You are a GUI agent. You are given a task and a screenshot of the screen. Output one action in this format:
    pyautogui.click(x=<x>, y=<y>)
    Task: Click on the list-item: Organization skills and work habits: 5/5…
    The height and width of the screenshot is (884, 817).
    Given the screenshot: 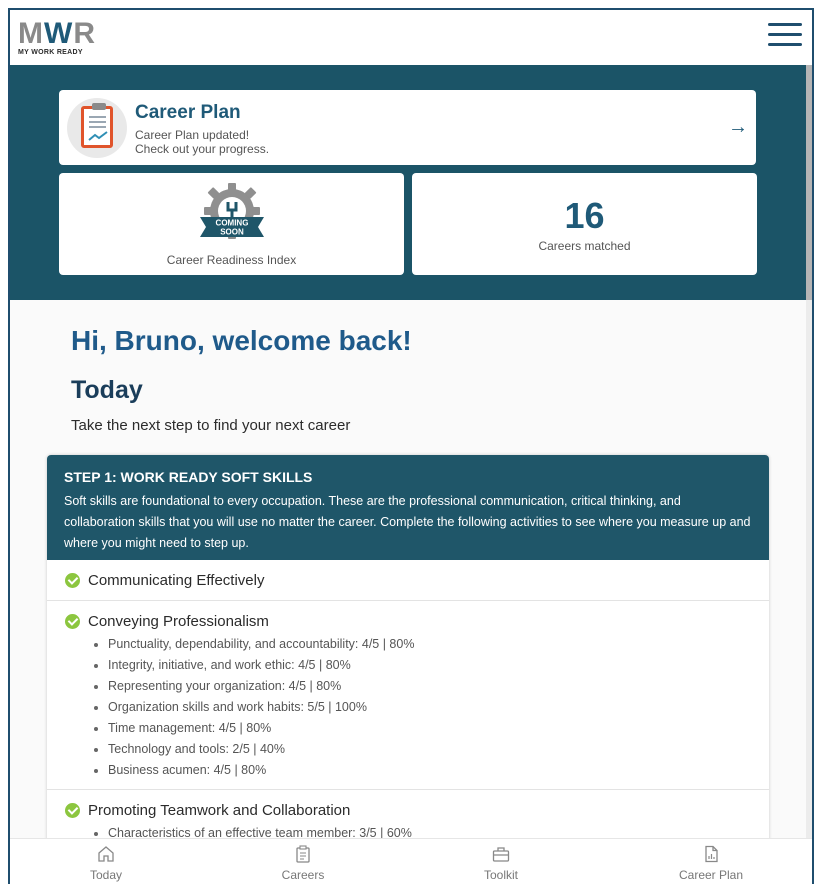 What is the action you would take?
    pyautogui.click(x=252, y=707)
    